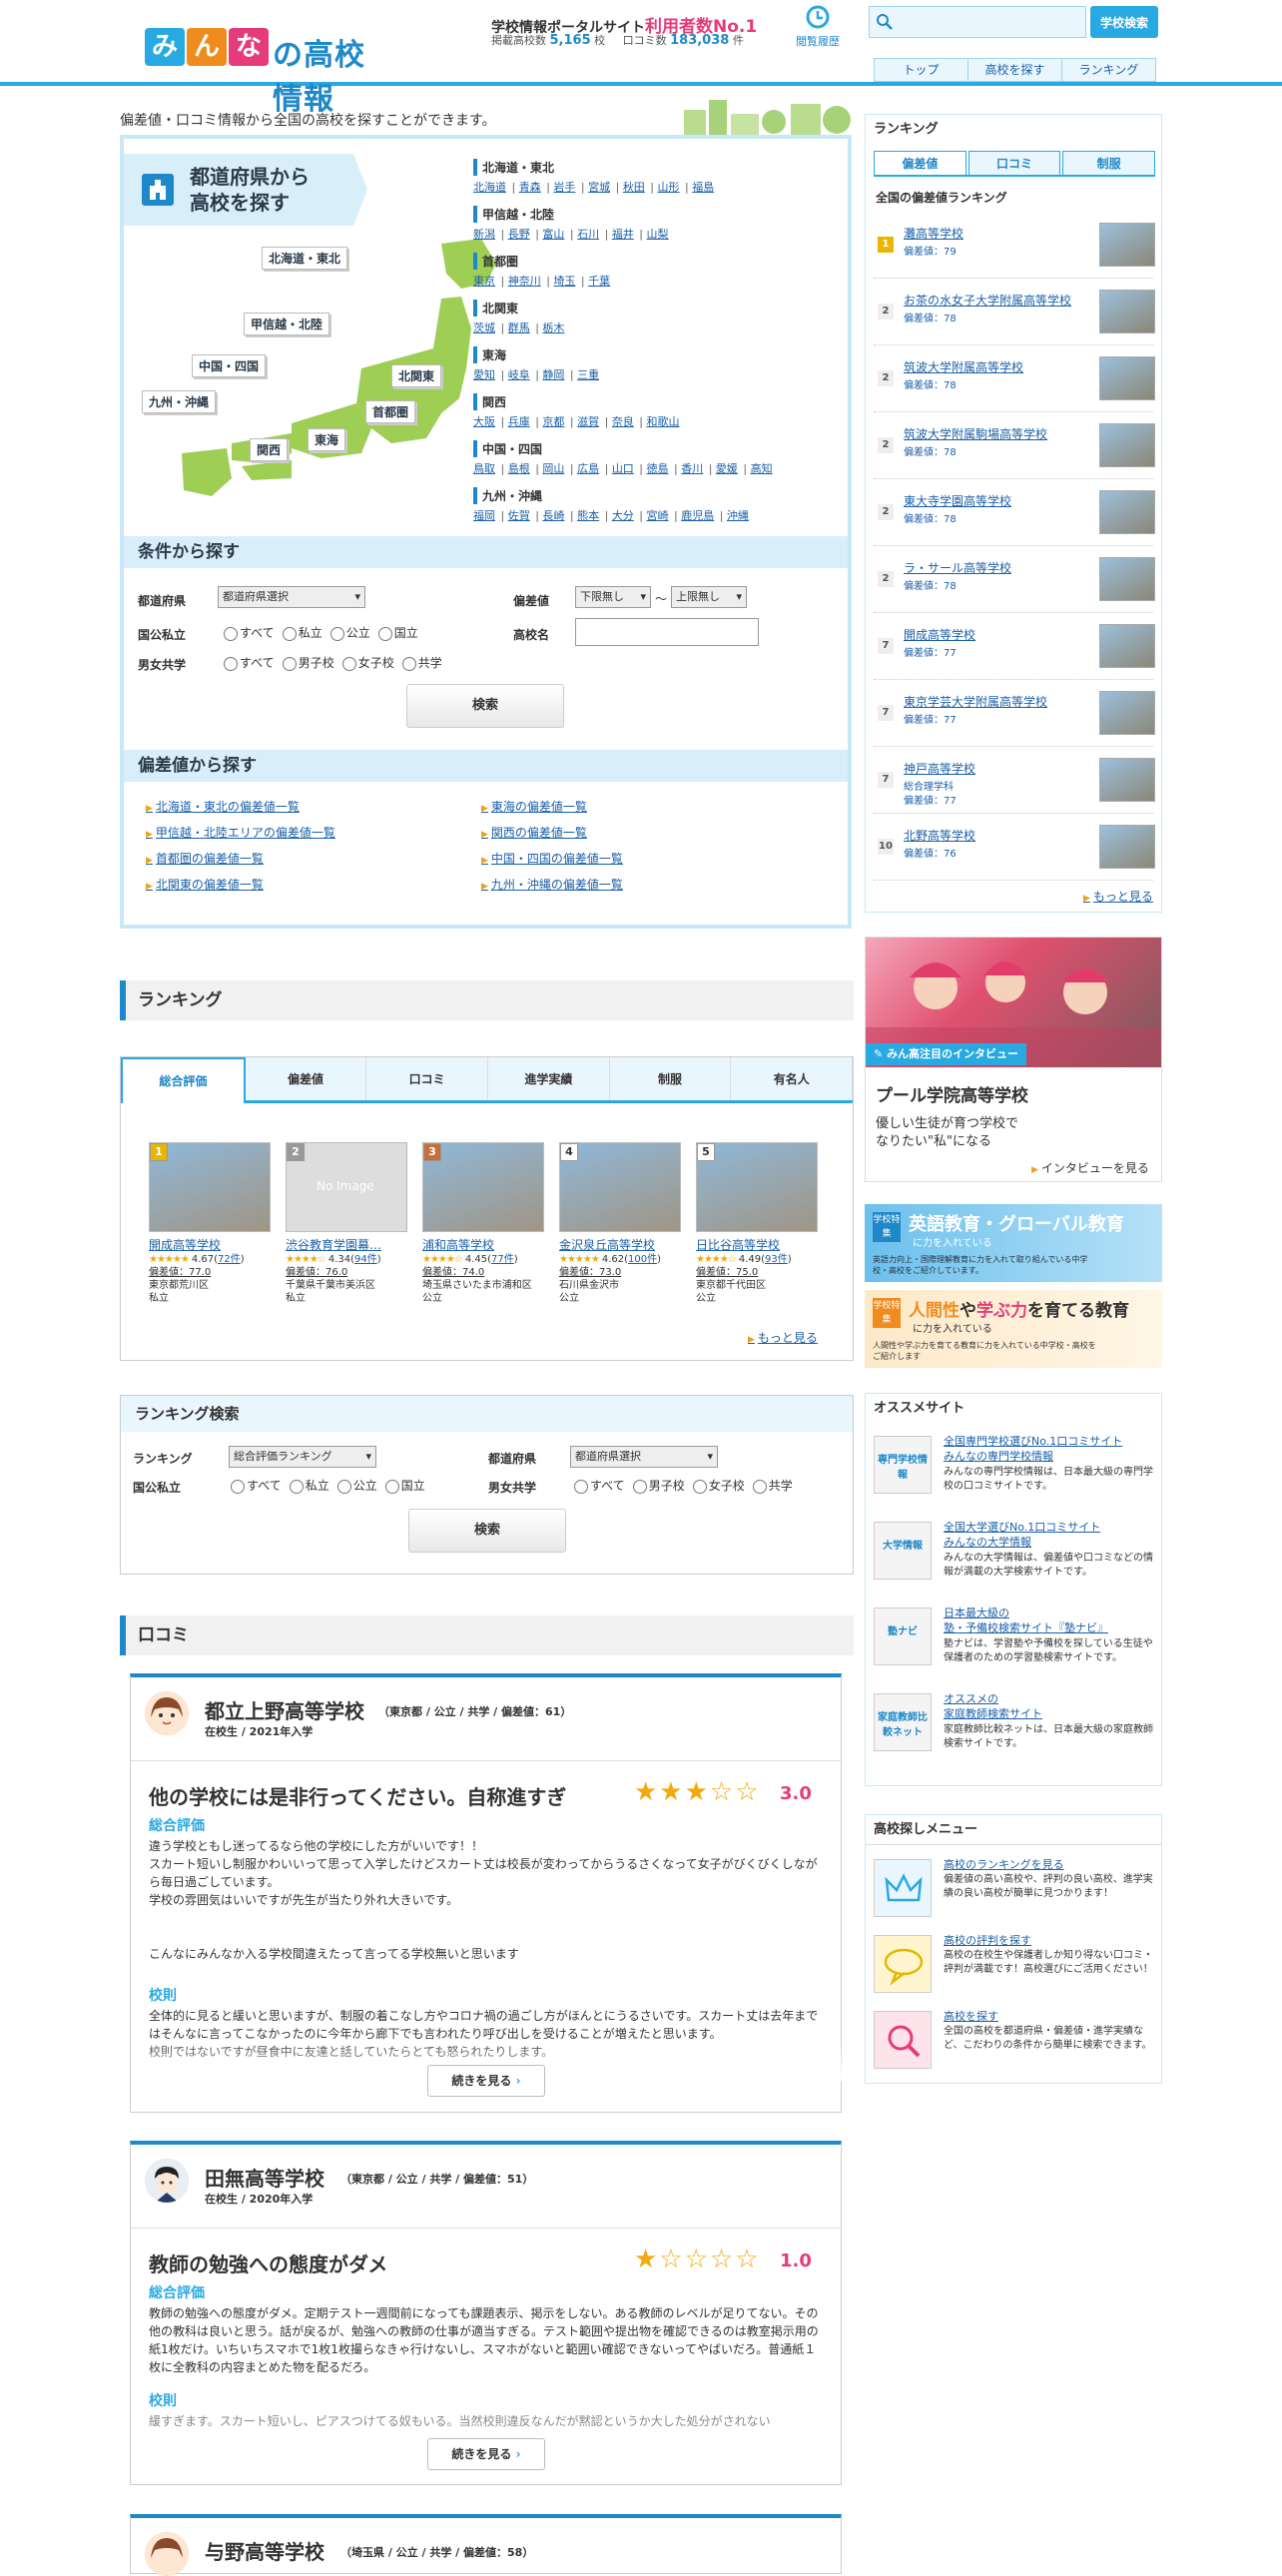 The image size is (1282, 2576). I want to click on pref-link: 青森, so click(530, 187).